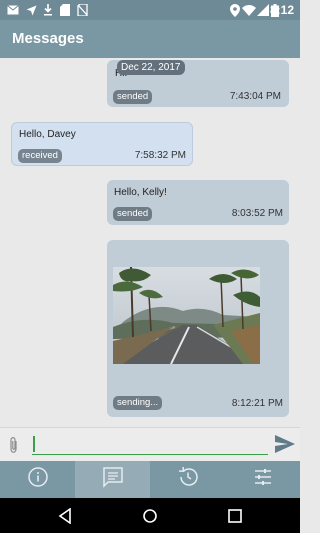  I want to click on date-chip: Dec 22, 2017, so click(151, 67).